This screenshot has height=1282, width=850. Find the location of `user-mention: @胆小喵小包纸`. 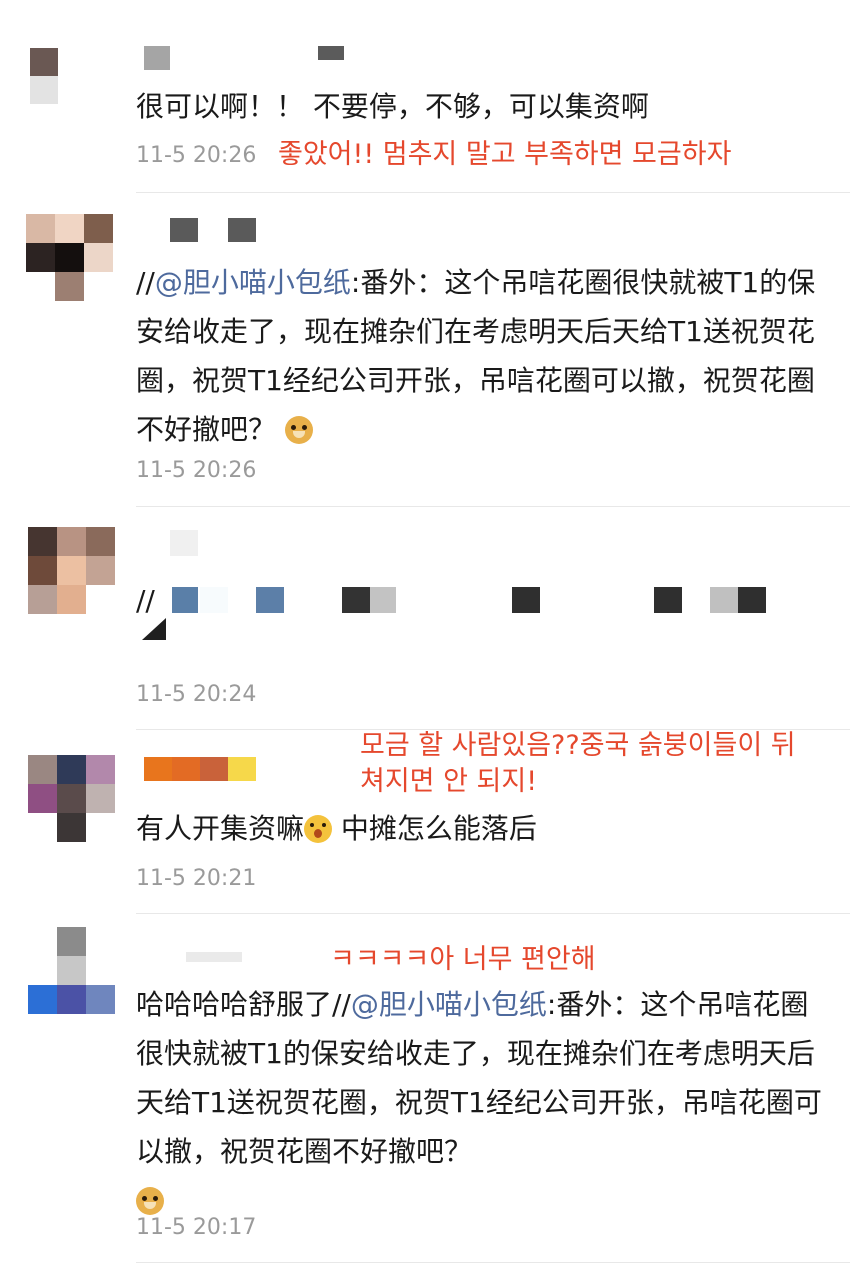

user-mention: @胆小喵小包纸 is located at coordinates (449, 1004).